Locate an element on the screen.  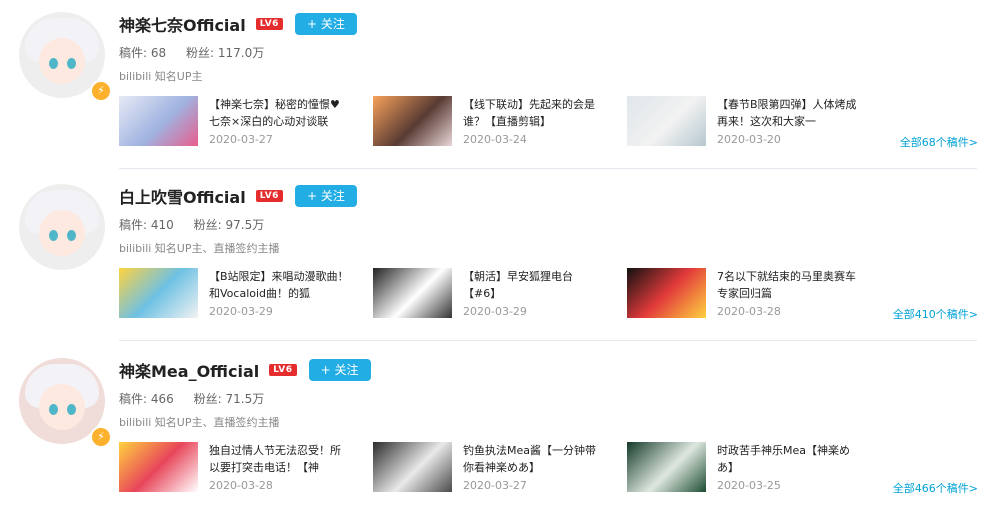
user-stats: 稿件: 68 粉丝: 117.0万 is located at coordinates (191, 52).